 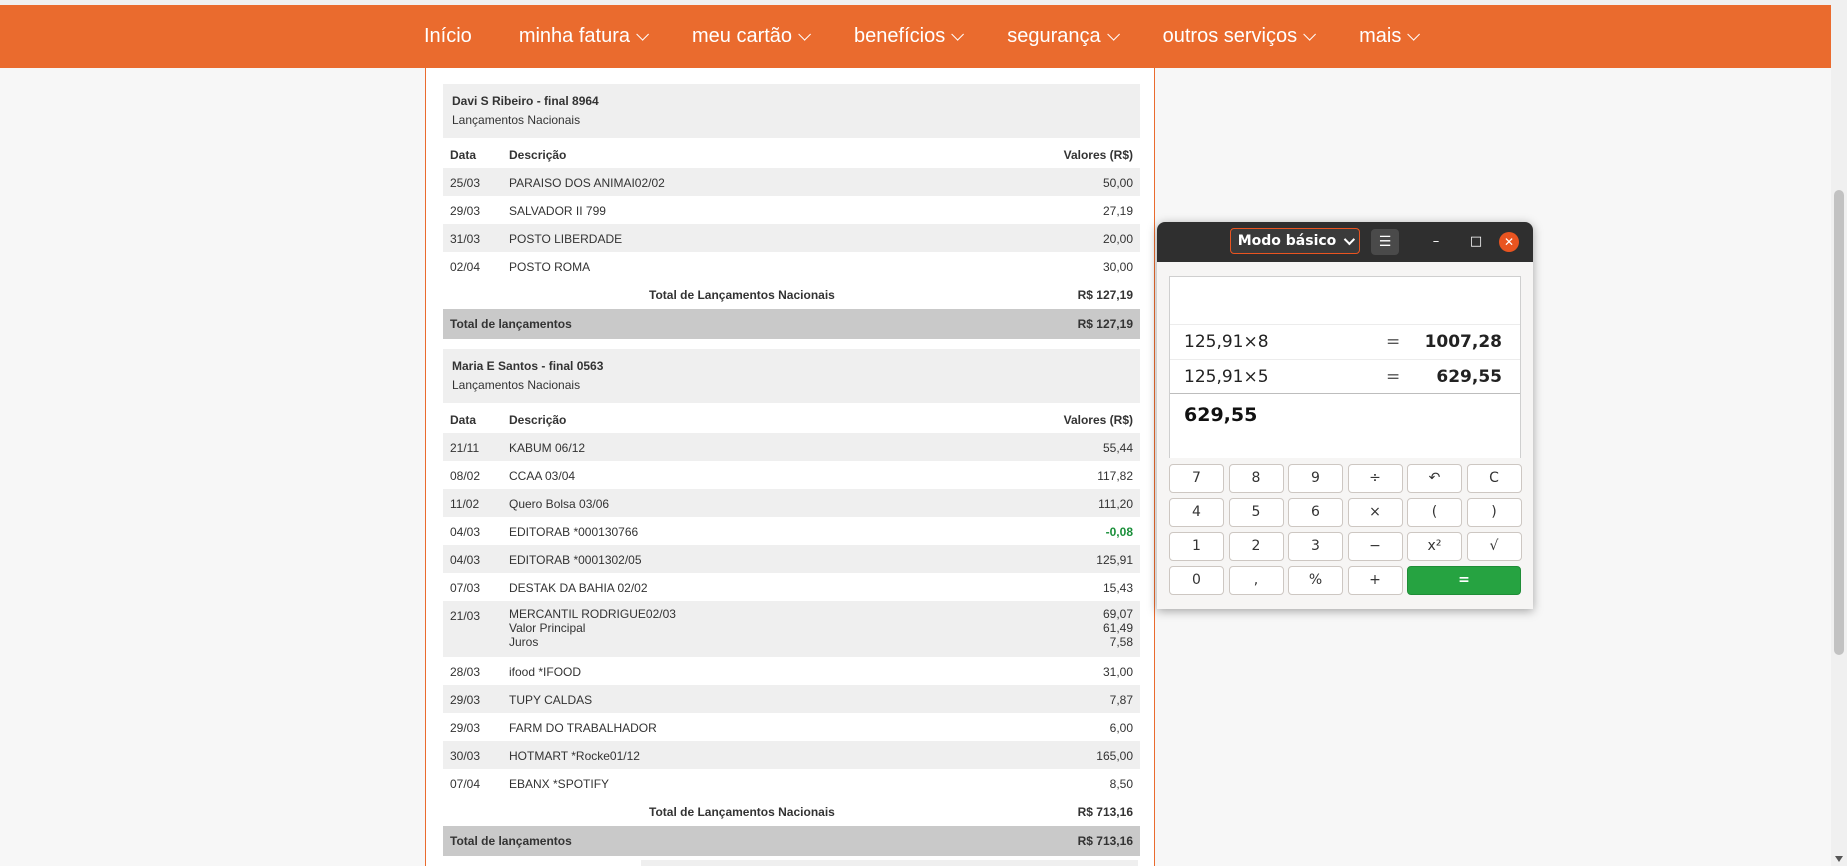 I want to click on nav-minha-fatura: minha fatura, so click(x=584, y=36).